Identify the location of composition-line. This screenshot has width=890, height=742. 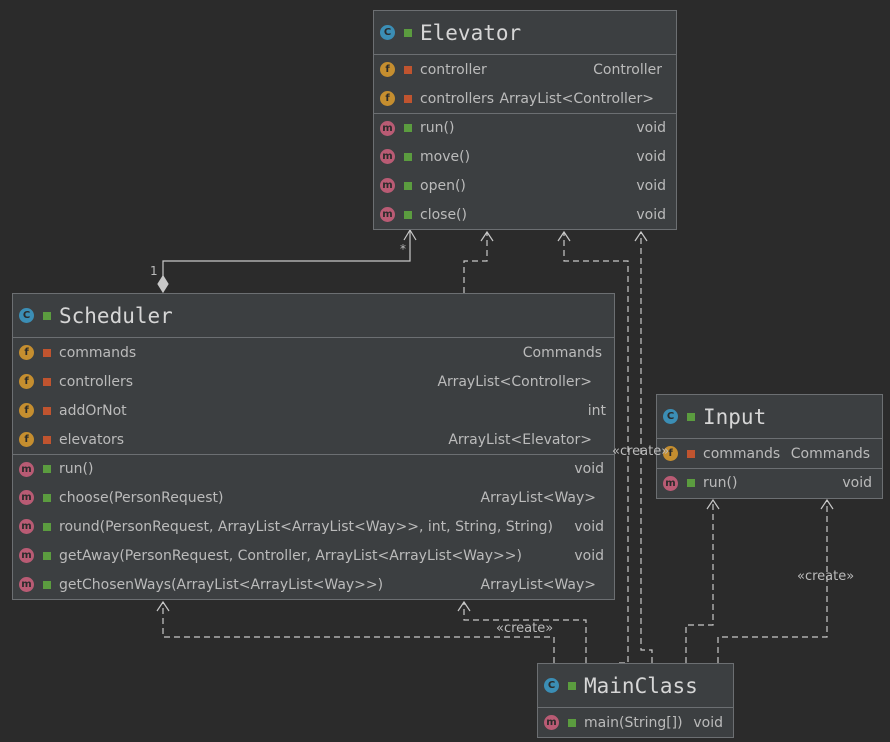
(286, 256).